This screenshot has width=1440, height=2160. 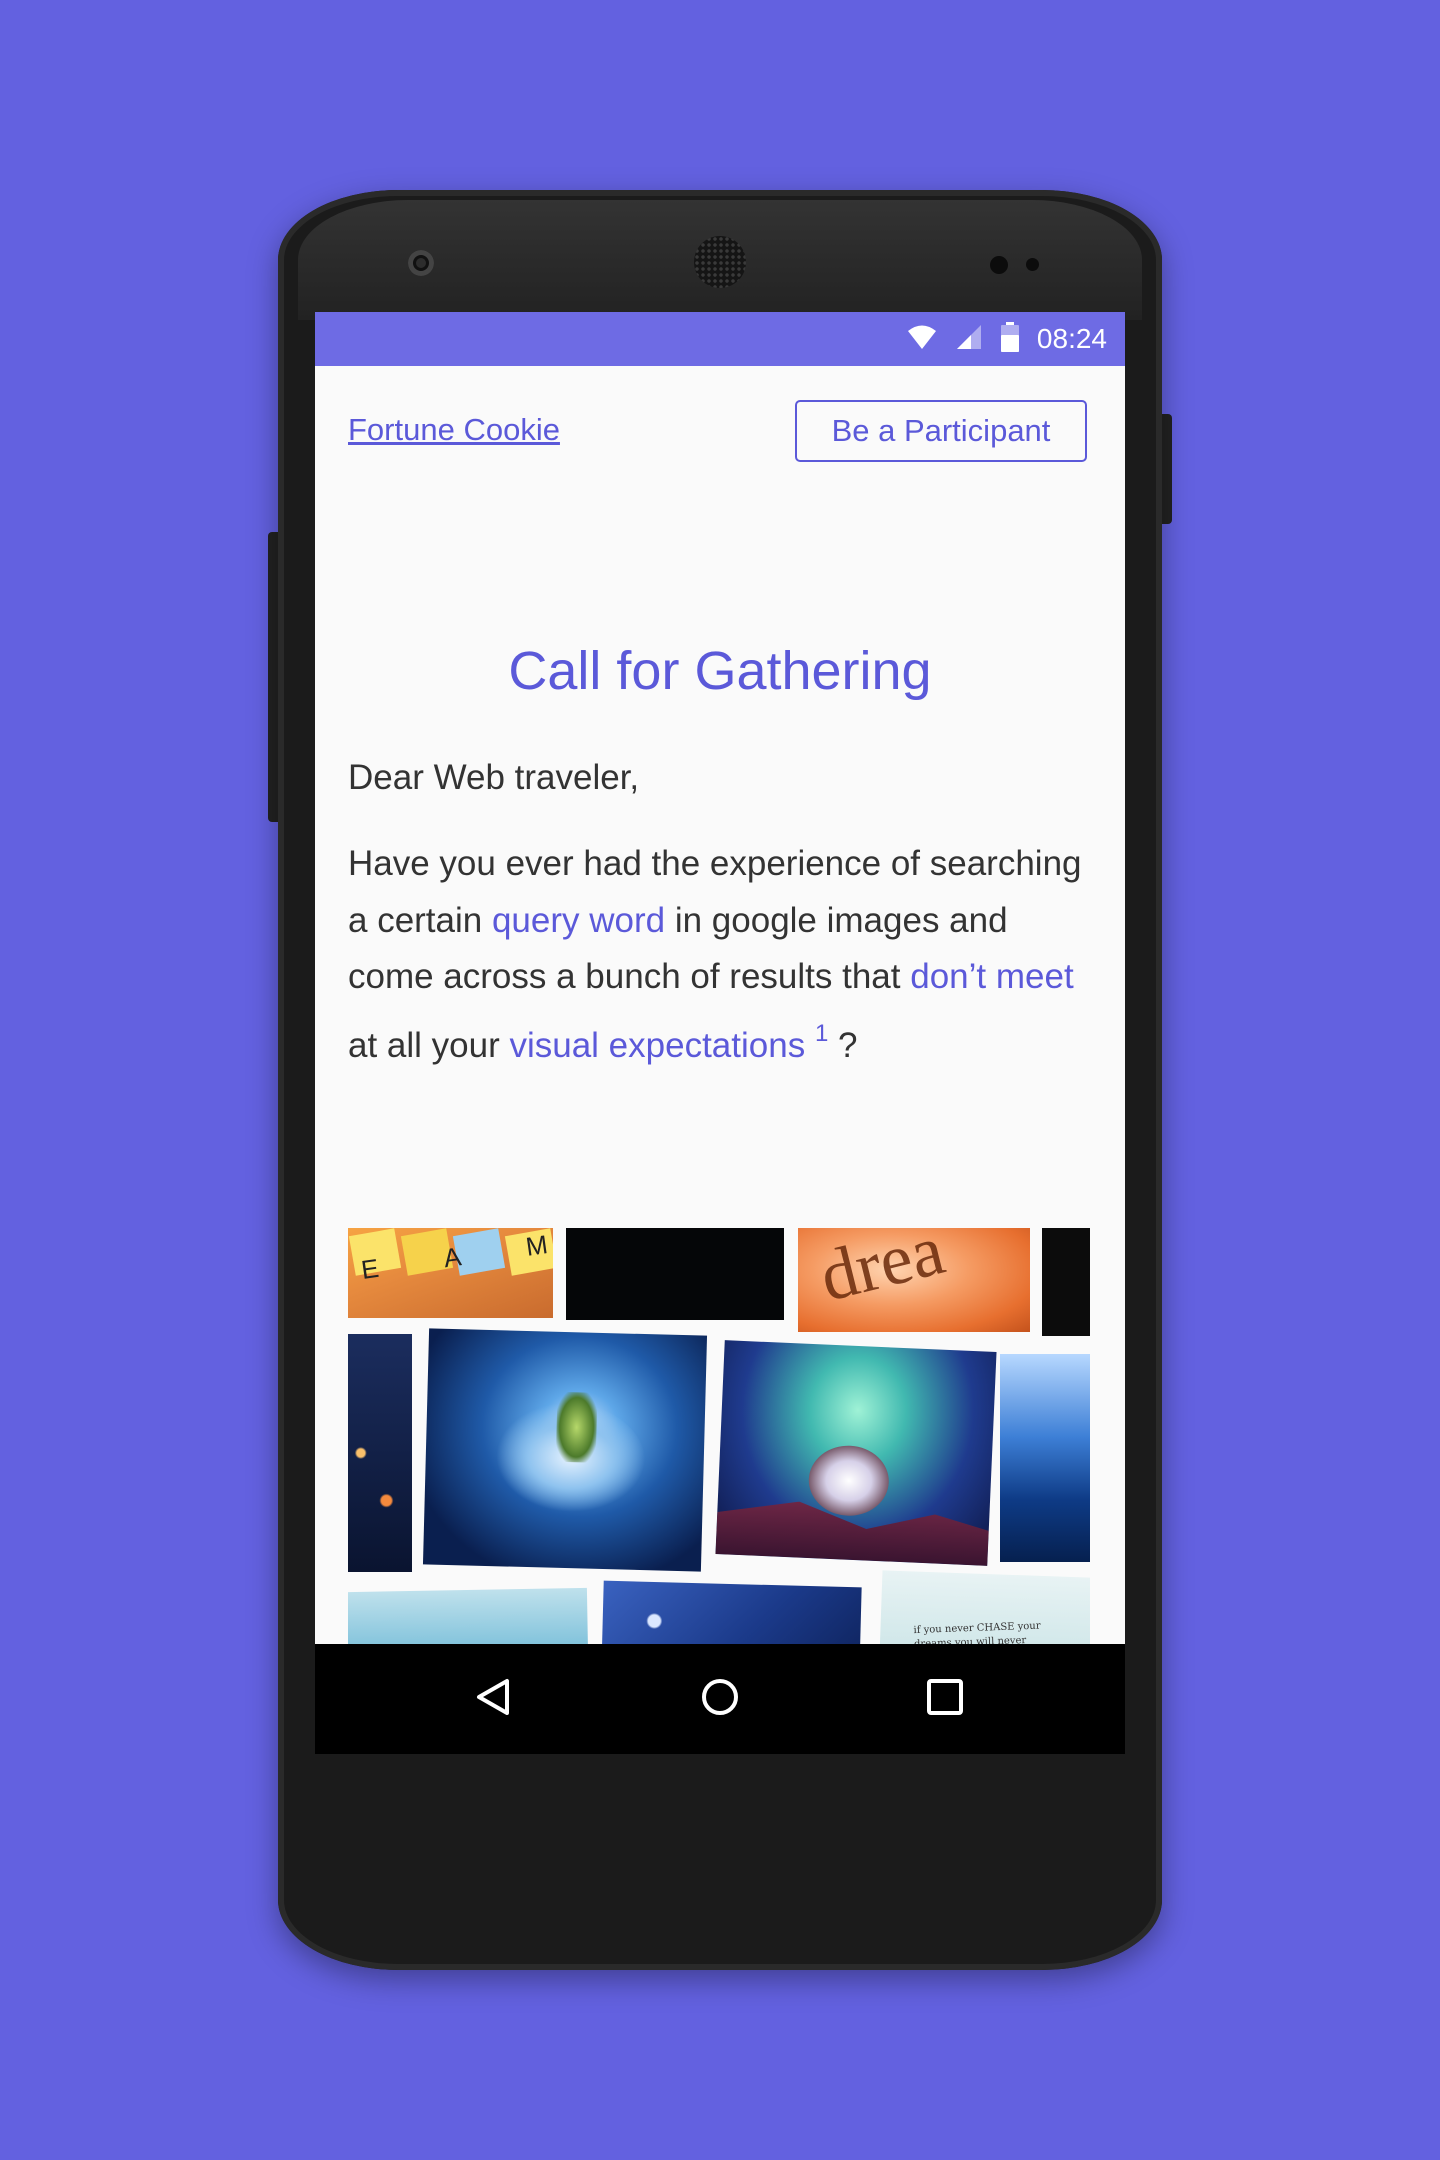 What do you see at coordinates (380, 1453) in the screenshot?
I see `collage-image-lights` at bounding box center [380, 1453].